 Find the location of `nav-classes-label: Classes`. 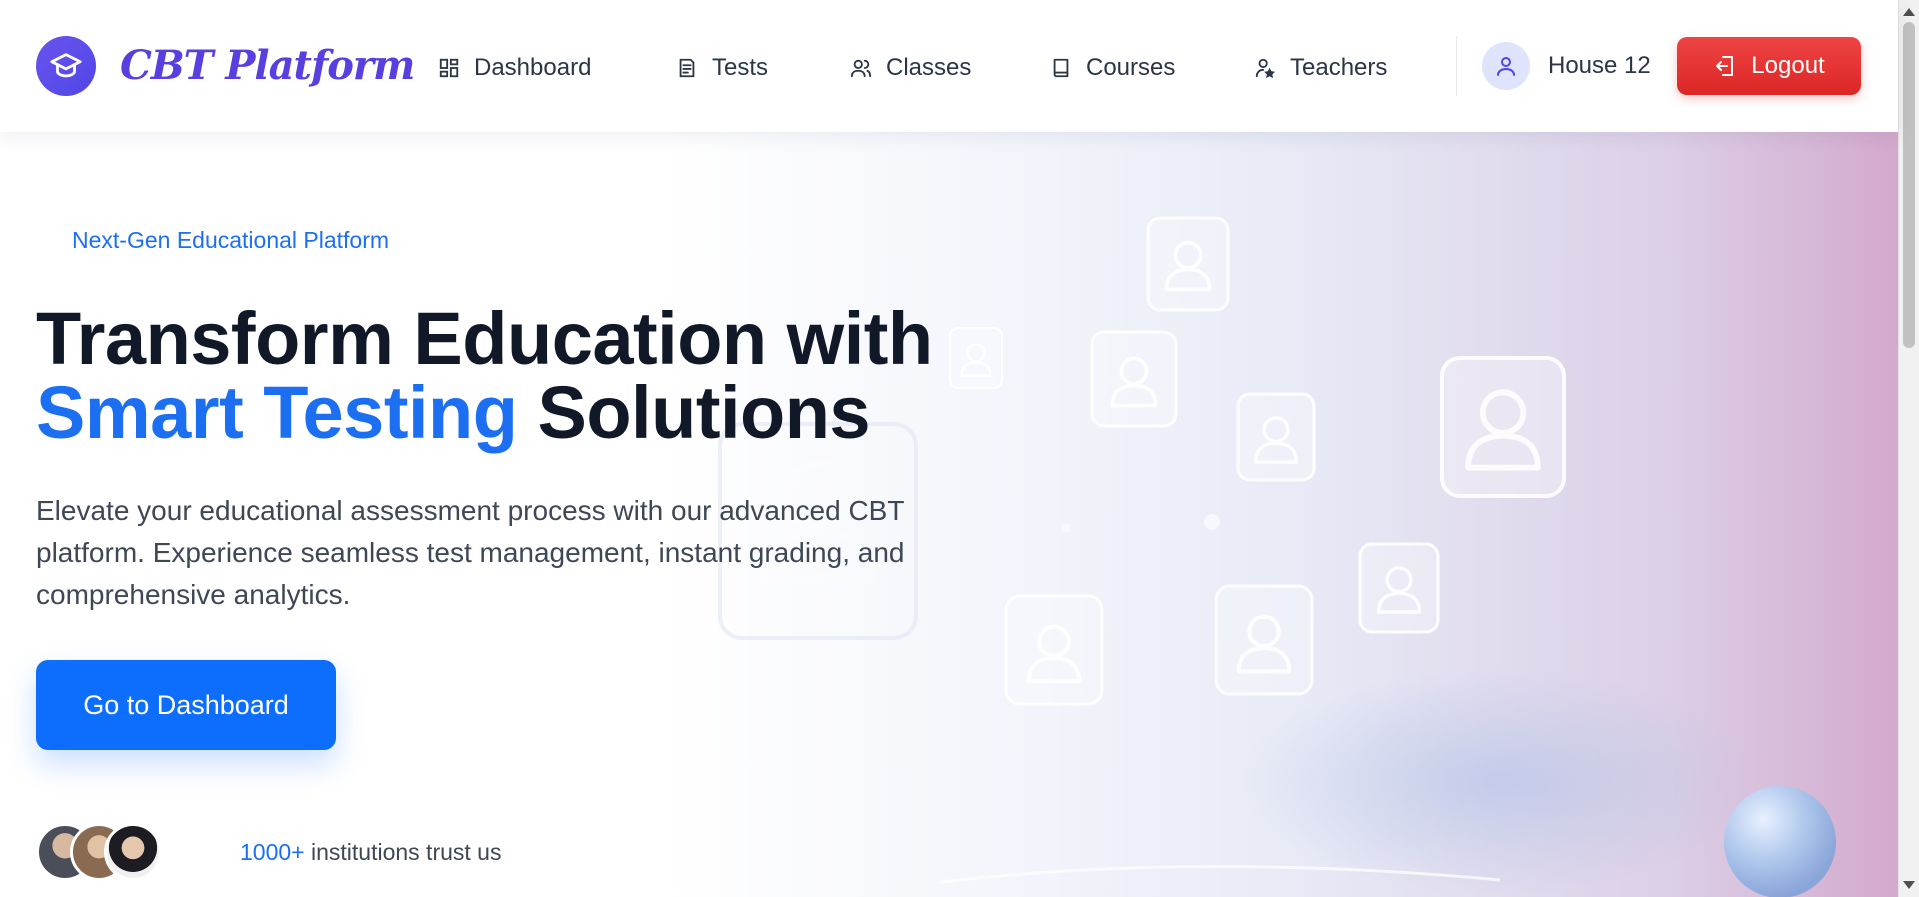

nav-classes-label: Classes is located at coordinates (929, 67).